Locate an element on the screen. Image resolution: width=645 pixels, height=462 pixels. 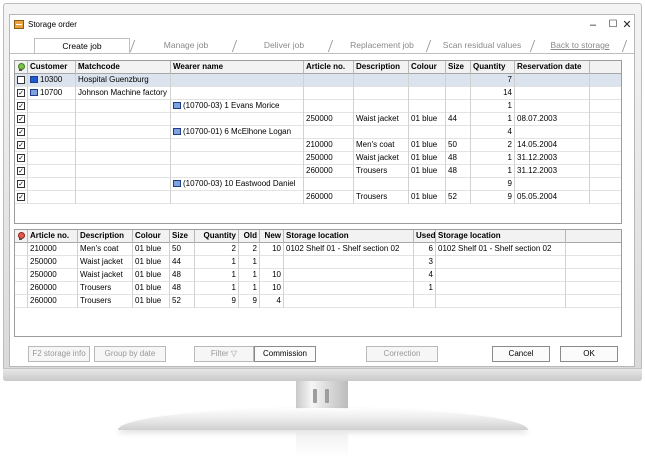
col-reservation-date: Reservation date is located at coordinates (552, 67).